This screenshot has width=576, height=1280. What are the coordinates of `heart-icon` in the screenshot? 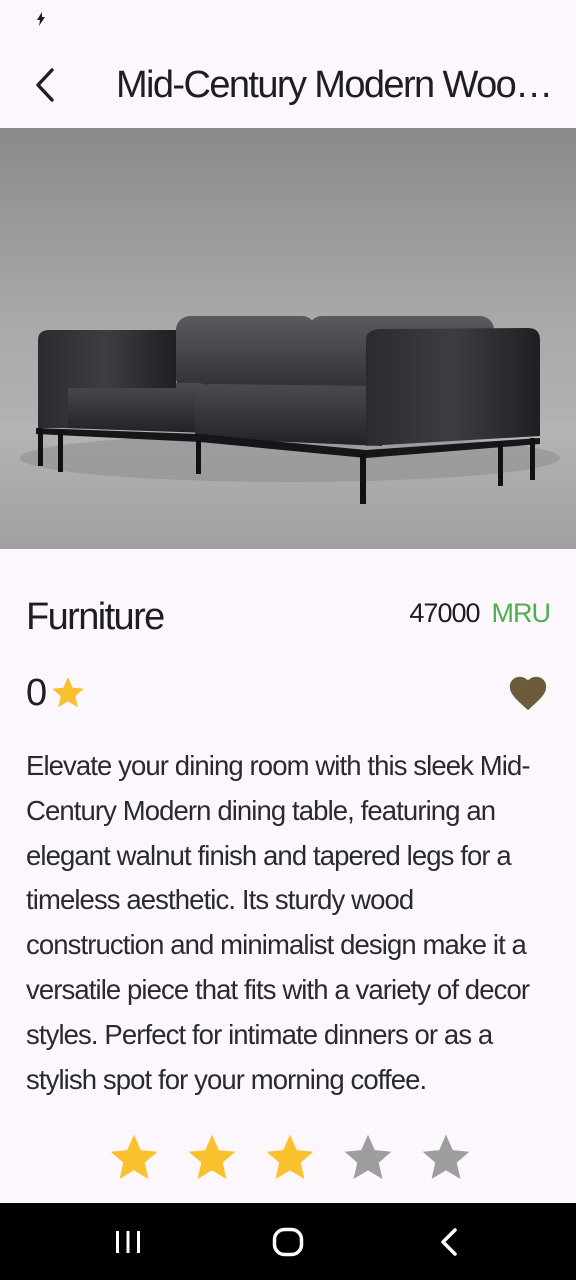 It's located at (528, 693).